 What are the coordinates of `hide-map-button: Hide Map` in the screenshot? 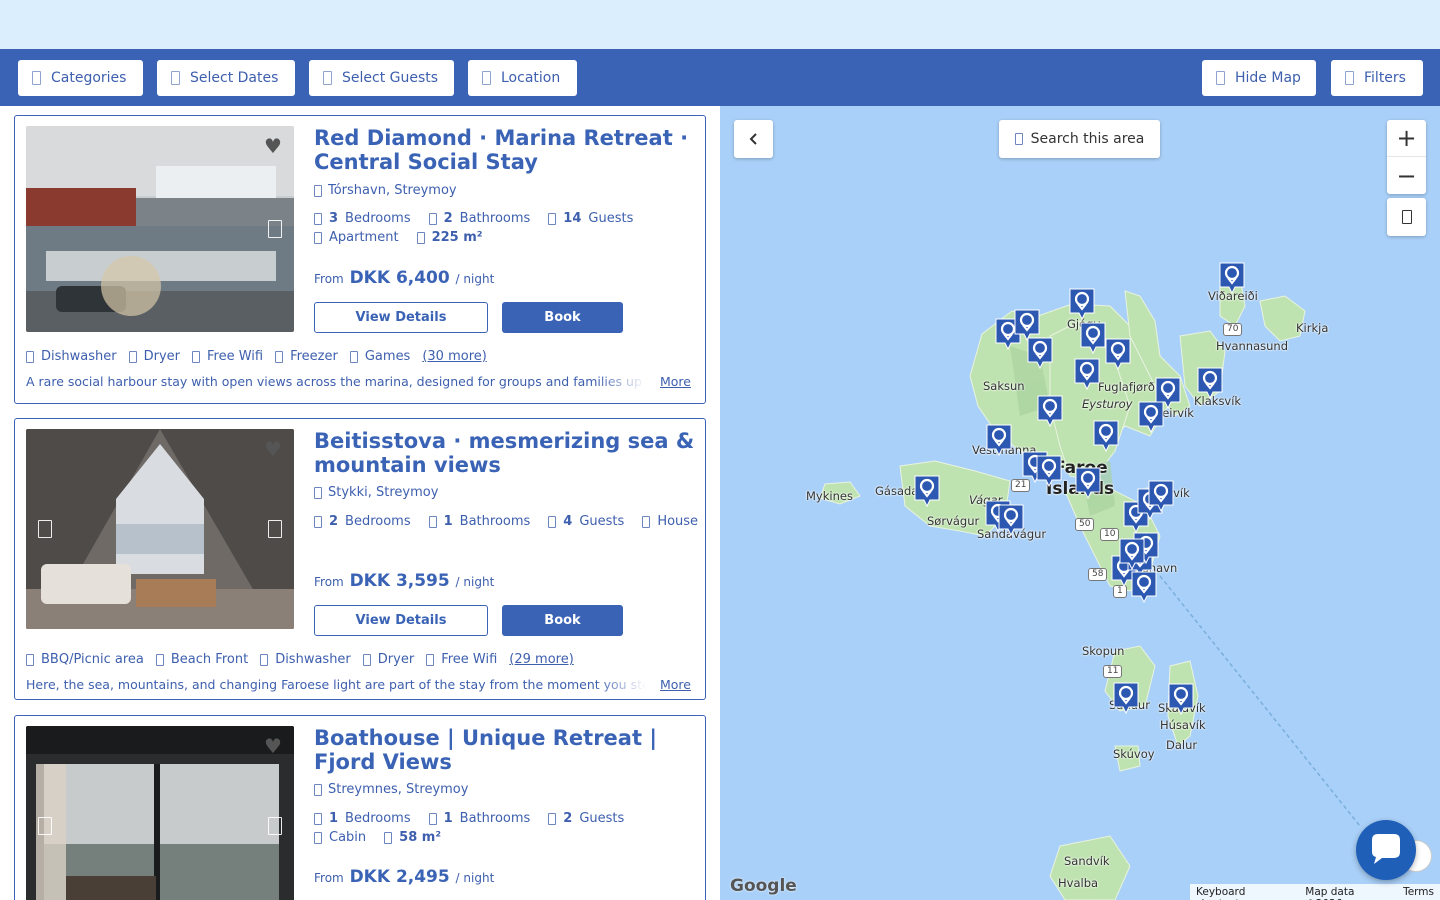 It's located at (1259, 78).